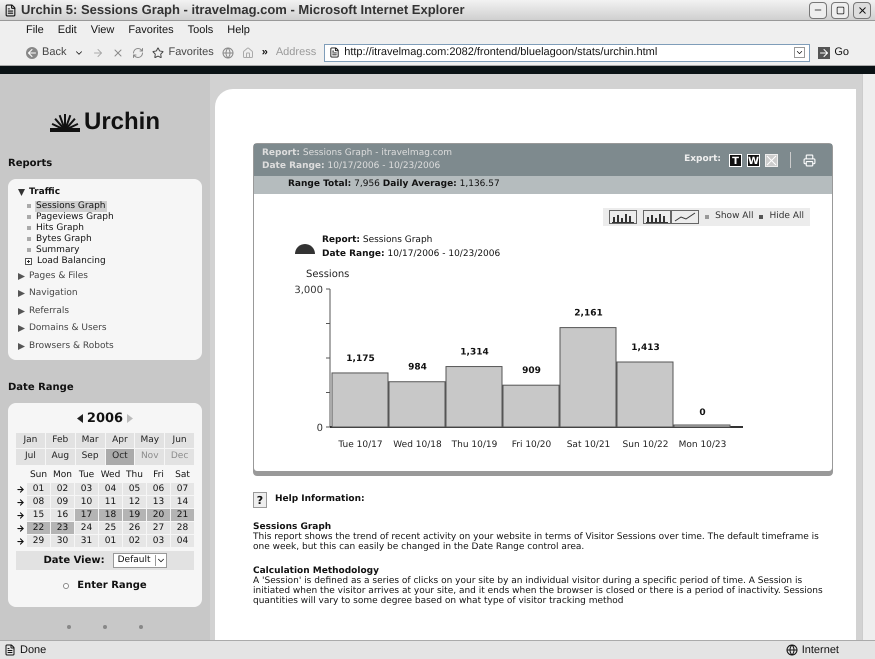 Image resolution: width=875 pixels, height=659 pixels. Describe the element at coordinates (57, 250) in the screenshot. I see `tree-item: Summary` at that location.